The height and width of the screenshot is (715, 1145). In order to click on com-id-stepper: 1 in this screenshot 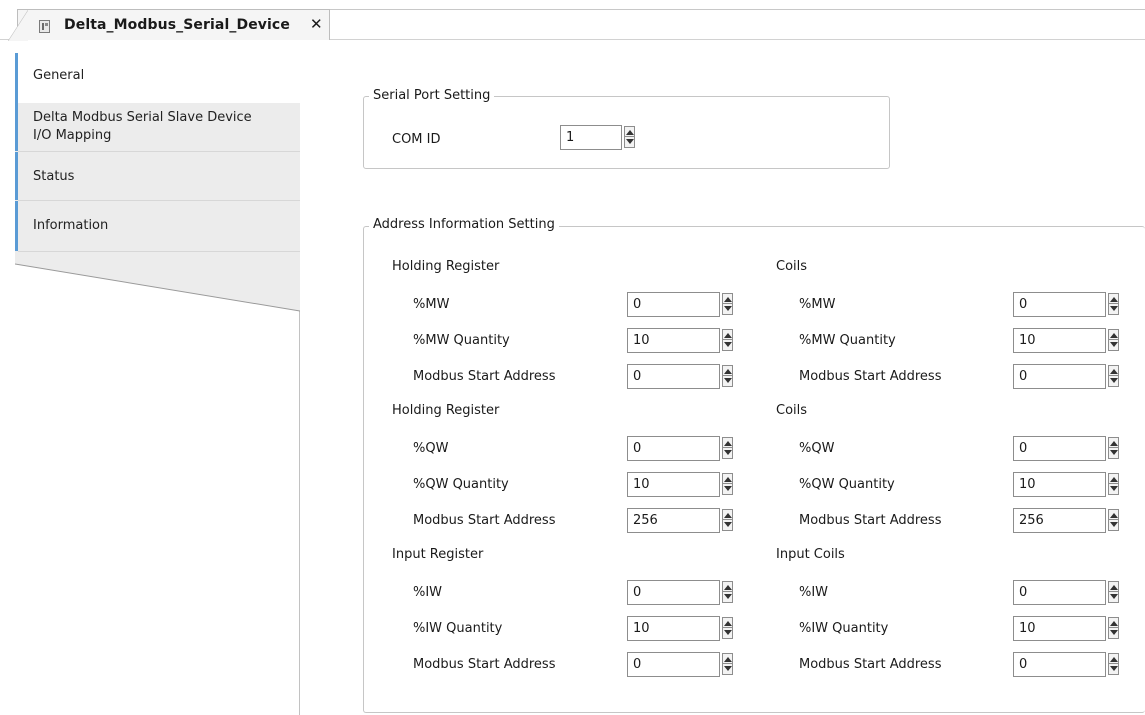, I will do `click(600, 137)`.